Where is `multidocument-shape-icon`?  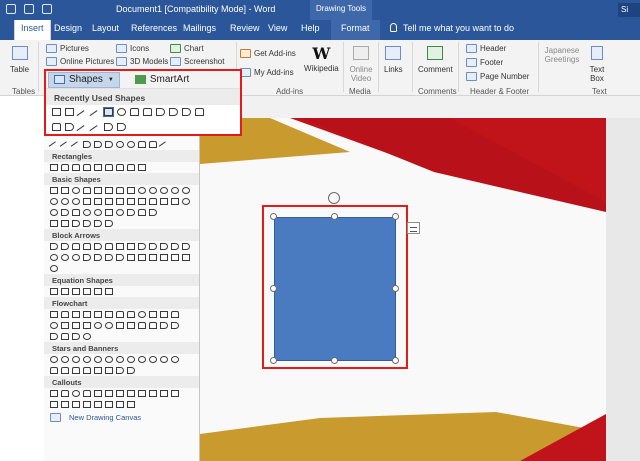
multidocument-shape-icon is located at coordinates (131, 314).